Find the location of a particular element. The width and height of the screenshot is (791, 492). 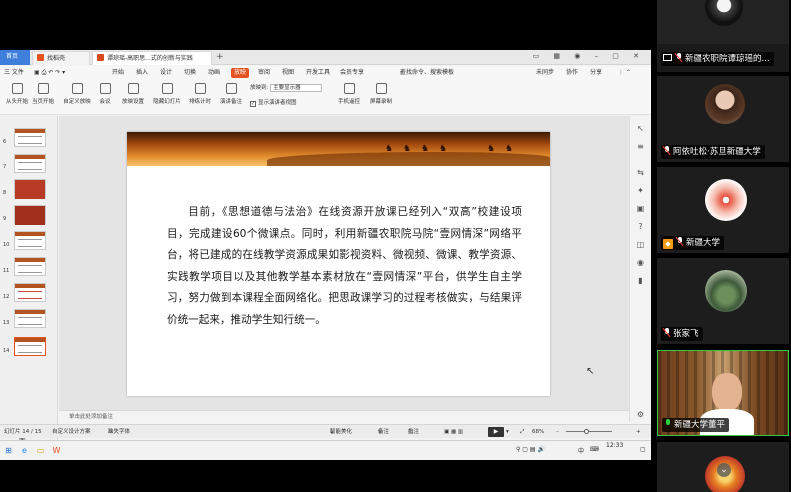

clock: 12:33 is located at coordinates (614, 446).